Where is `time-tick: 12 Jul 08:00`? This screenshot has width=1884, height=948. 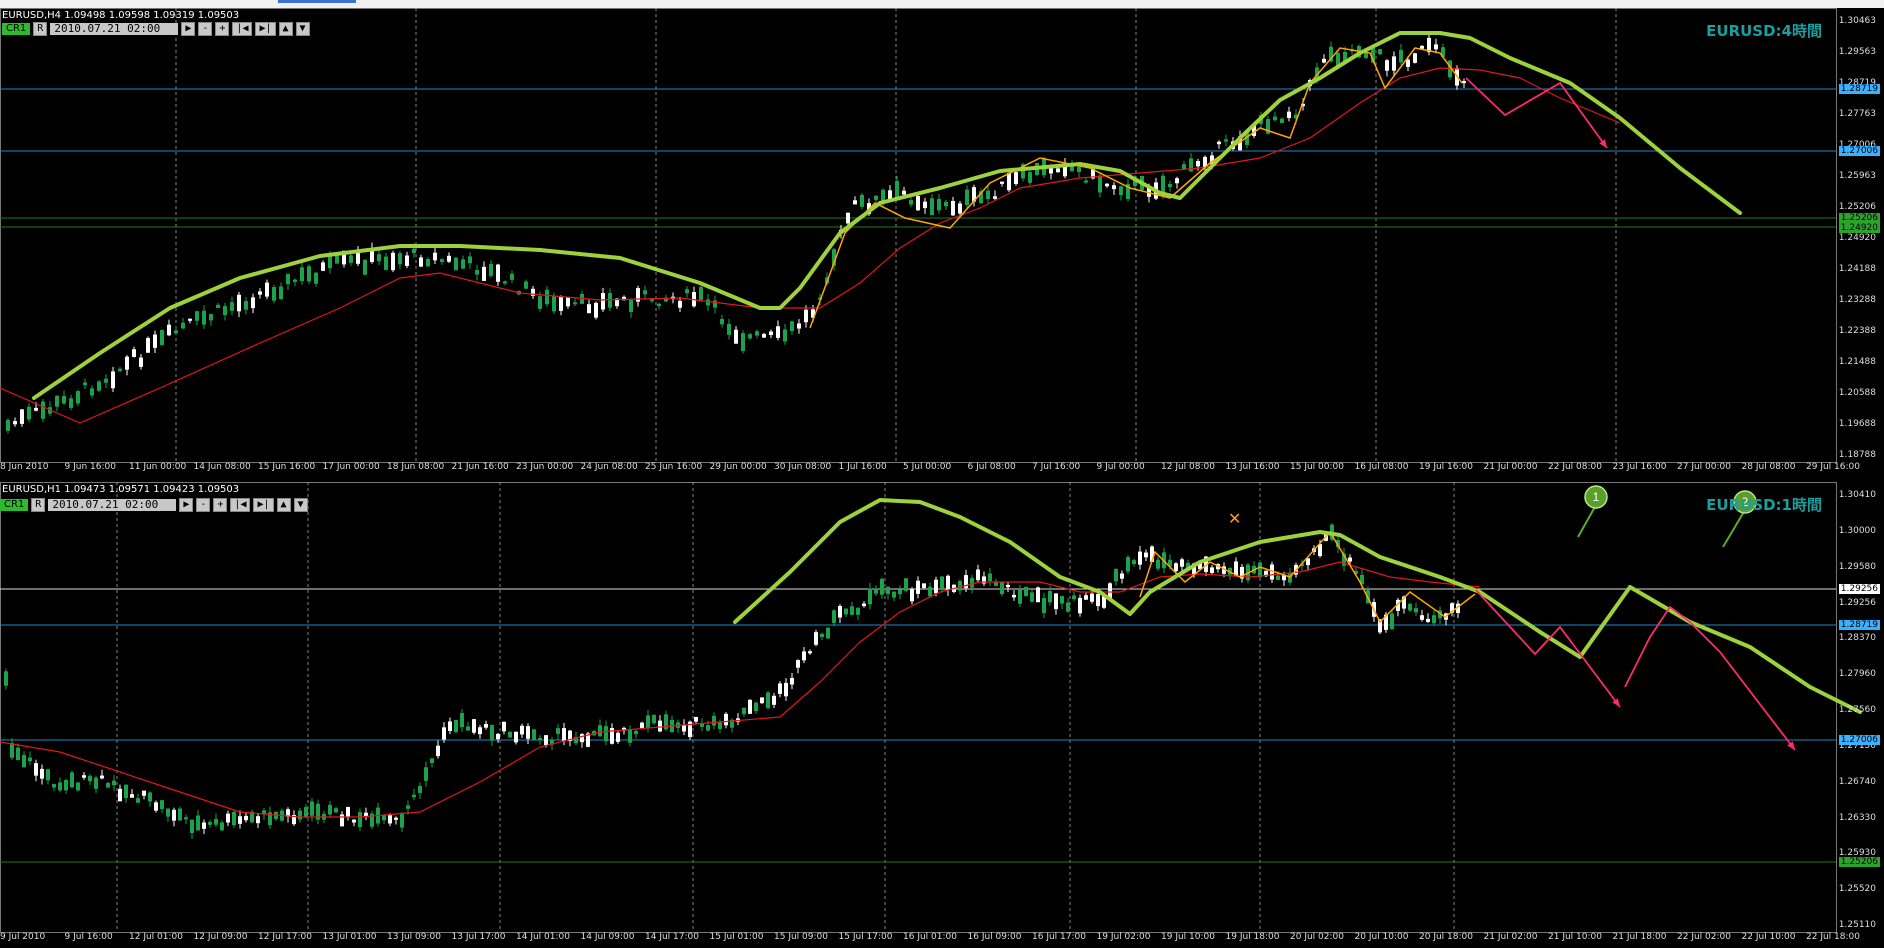
time-tick: 12 Jul 08:00 is located at coordinates (1188, 467).